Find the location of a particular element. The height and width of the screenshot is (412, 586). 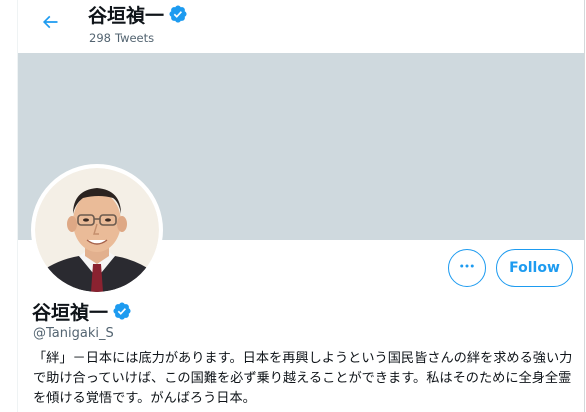

column-border-right is located at coordinates (584, 206).